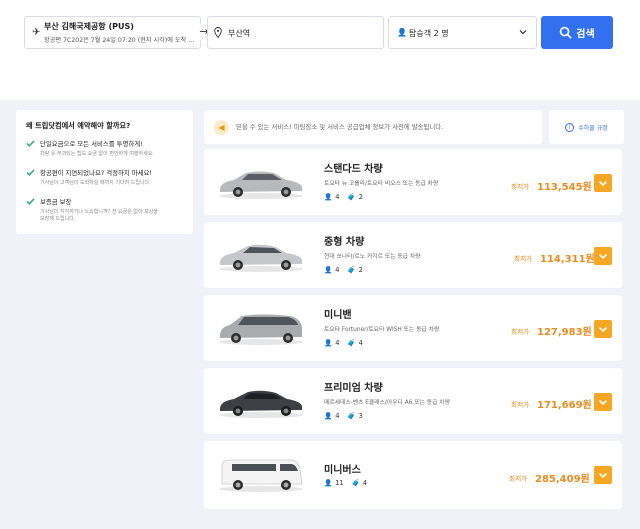  What do you see at coordinates (462, 32) in the screenshot?
I see `passenger-select: 👤 탑승객 2 명` at bounding box center [462, 32].